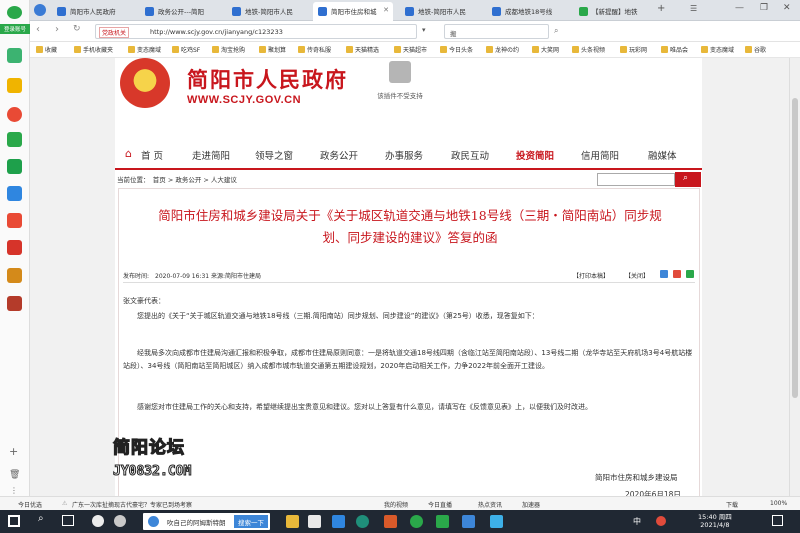  What do you see at coordinates (600, 155) in the screenshot?
I see `nav-credit: 信用简阳` at bounding box center [600, 155].